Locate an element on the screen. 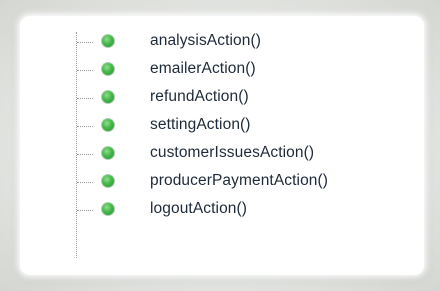 The width and height of the screenshot is (440, 291). tree-item-label: refundAction() is located at coordinates (199, 96).